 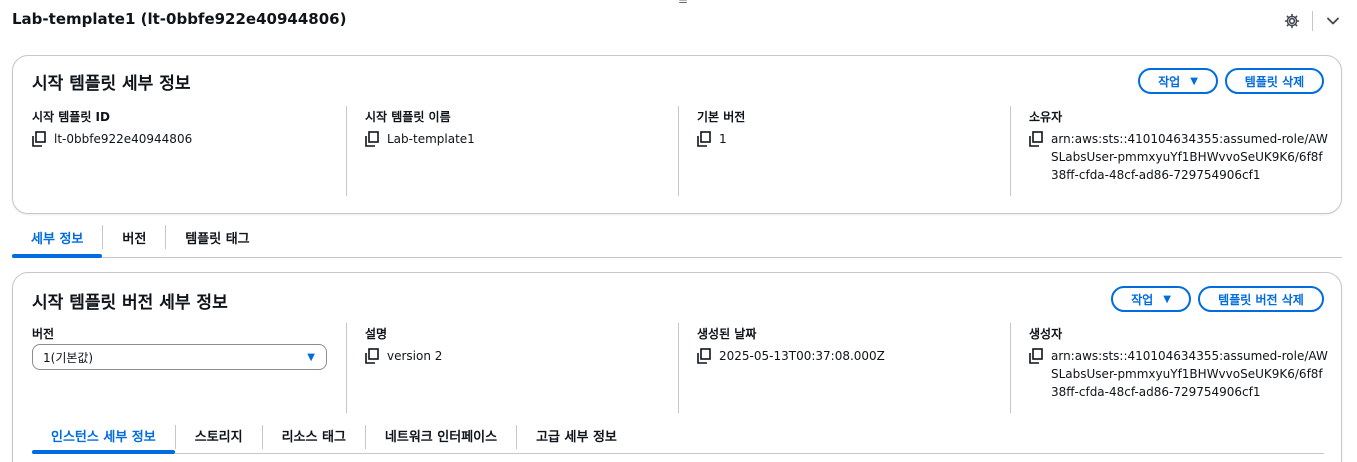 I want to click on tab-template-tags: 템플릿 태그, so click(x=217, y=237).